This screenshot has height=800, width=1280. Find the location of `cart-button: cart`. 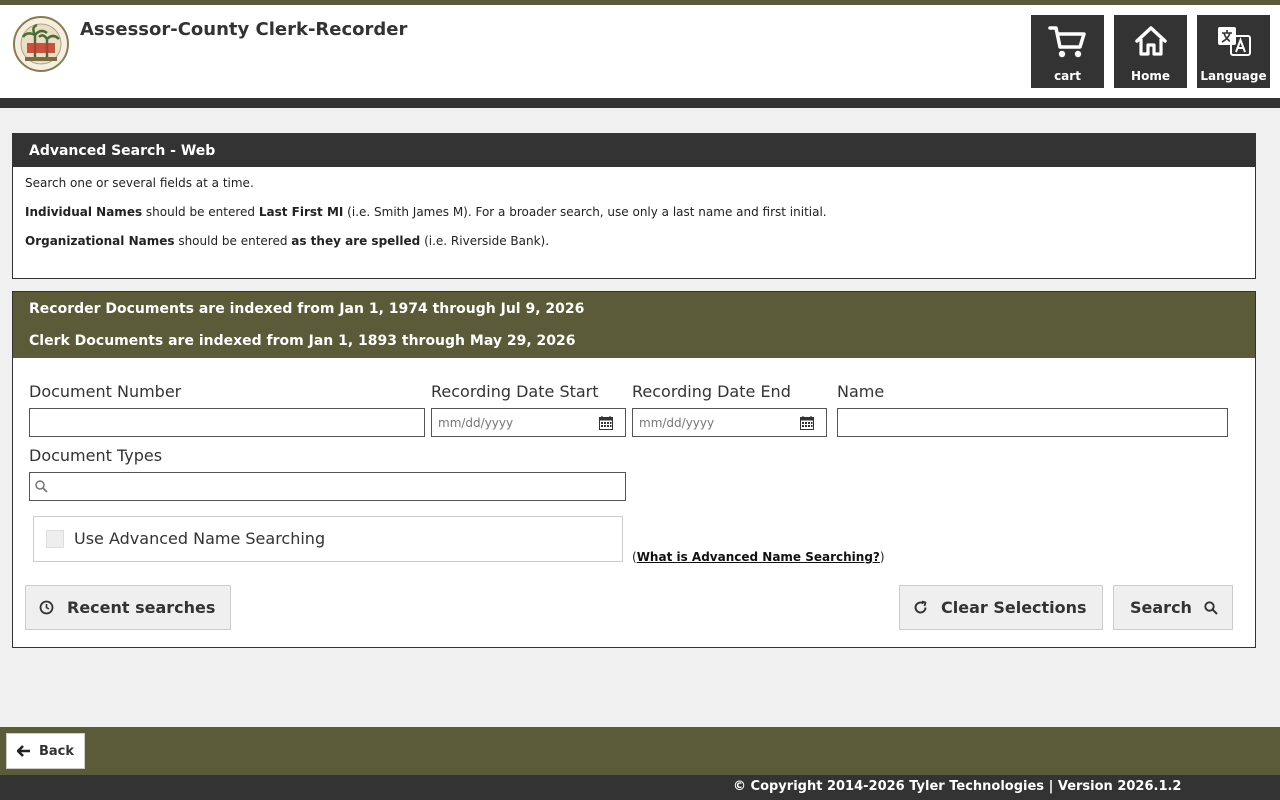

cart-button: cart is located at coordinates (1067, 51).